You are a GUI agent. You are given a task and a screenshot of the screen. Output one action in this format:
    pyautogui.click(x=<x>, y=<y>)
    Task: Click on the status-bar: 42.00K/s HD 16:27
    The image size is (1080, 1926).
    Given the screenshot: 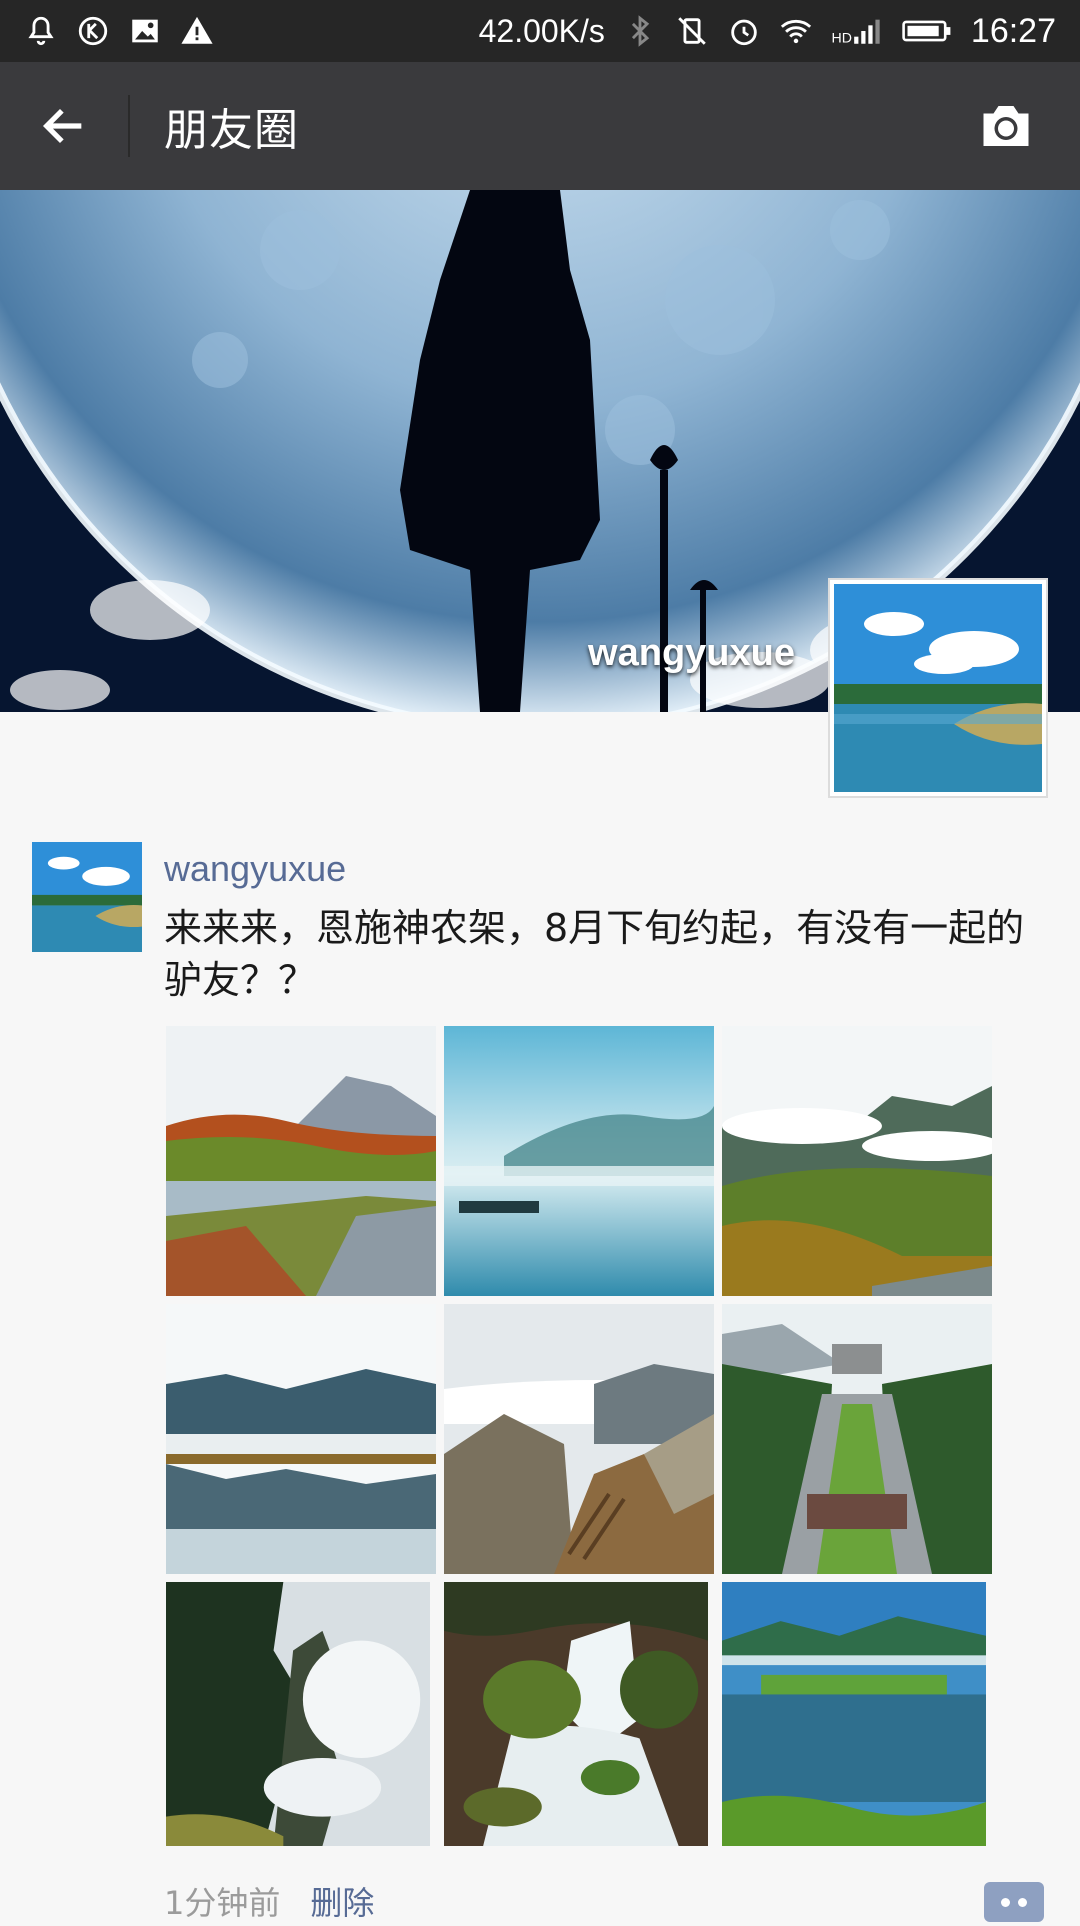 What is the action you would take?
    pyautogui.click(x=540, y=31)
    